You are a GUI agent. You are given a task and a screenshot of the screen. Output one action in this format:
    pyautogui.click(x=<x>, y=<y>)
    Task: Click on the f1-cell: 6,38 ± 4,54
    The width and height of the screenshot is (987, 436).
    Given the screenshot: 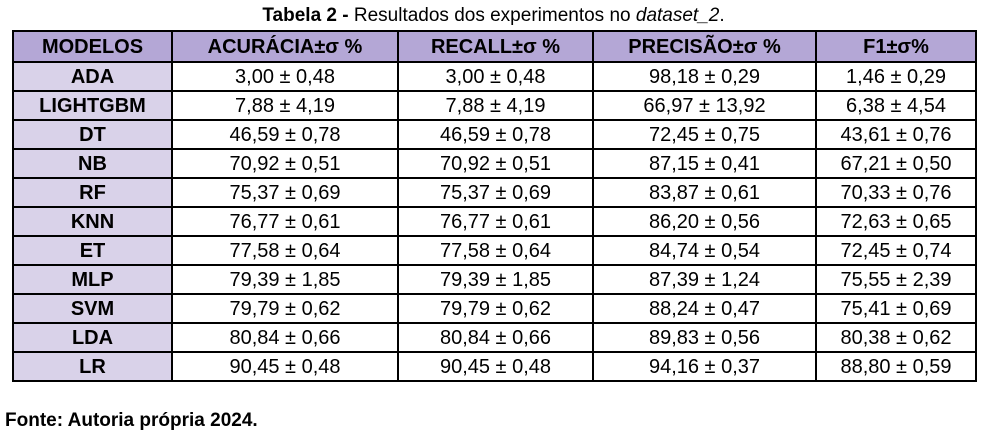 What is the action you would take?
    pyautogui.click(x=896, y=105)
    